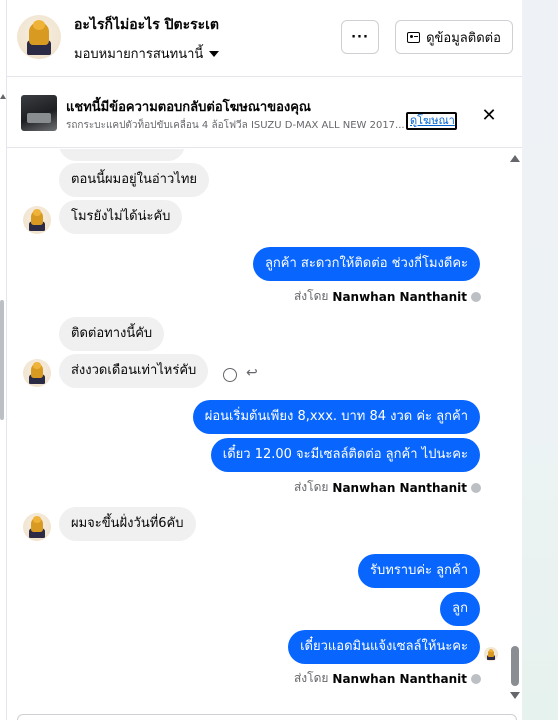  I want to click on message-bubble-outgoing: เดี๋ยวแอดมินแจ้งเซลล์ให้นะคะ, so click(384, 647).